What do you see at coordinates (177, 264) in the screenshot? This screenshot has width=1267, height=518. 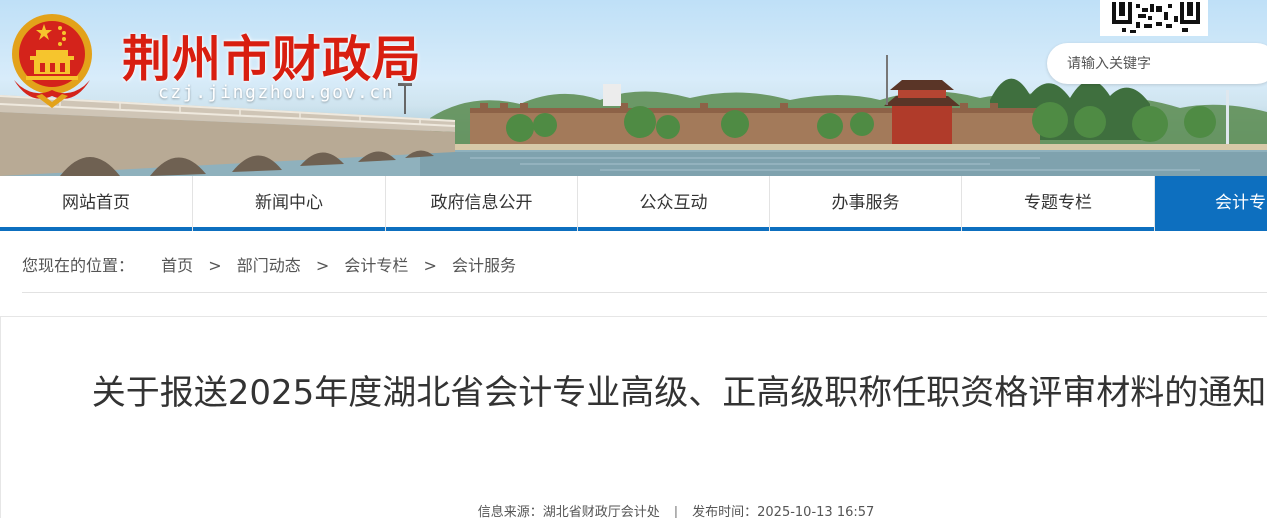 I see `breadcrumb-home: 首页` at bounding box center [177, 264].